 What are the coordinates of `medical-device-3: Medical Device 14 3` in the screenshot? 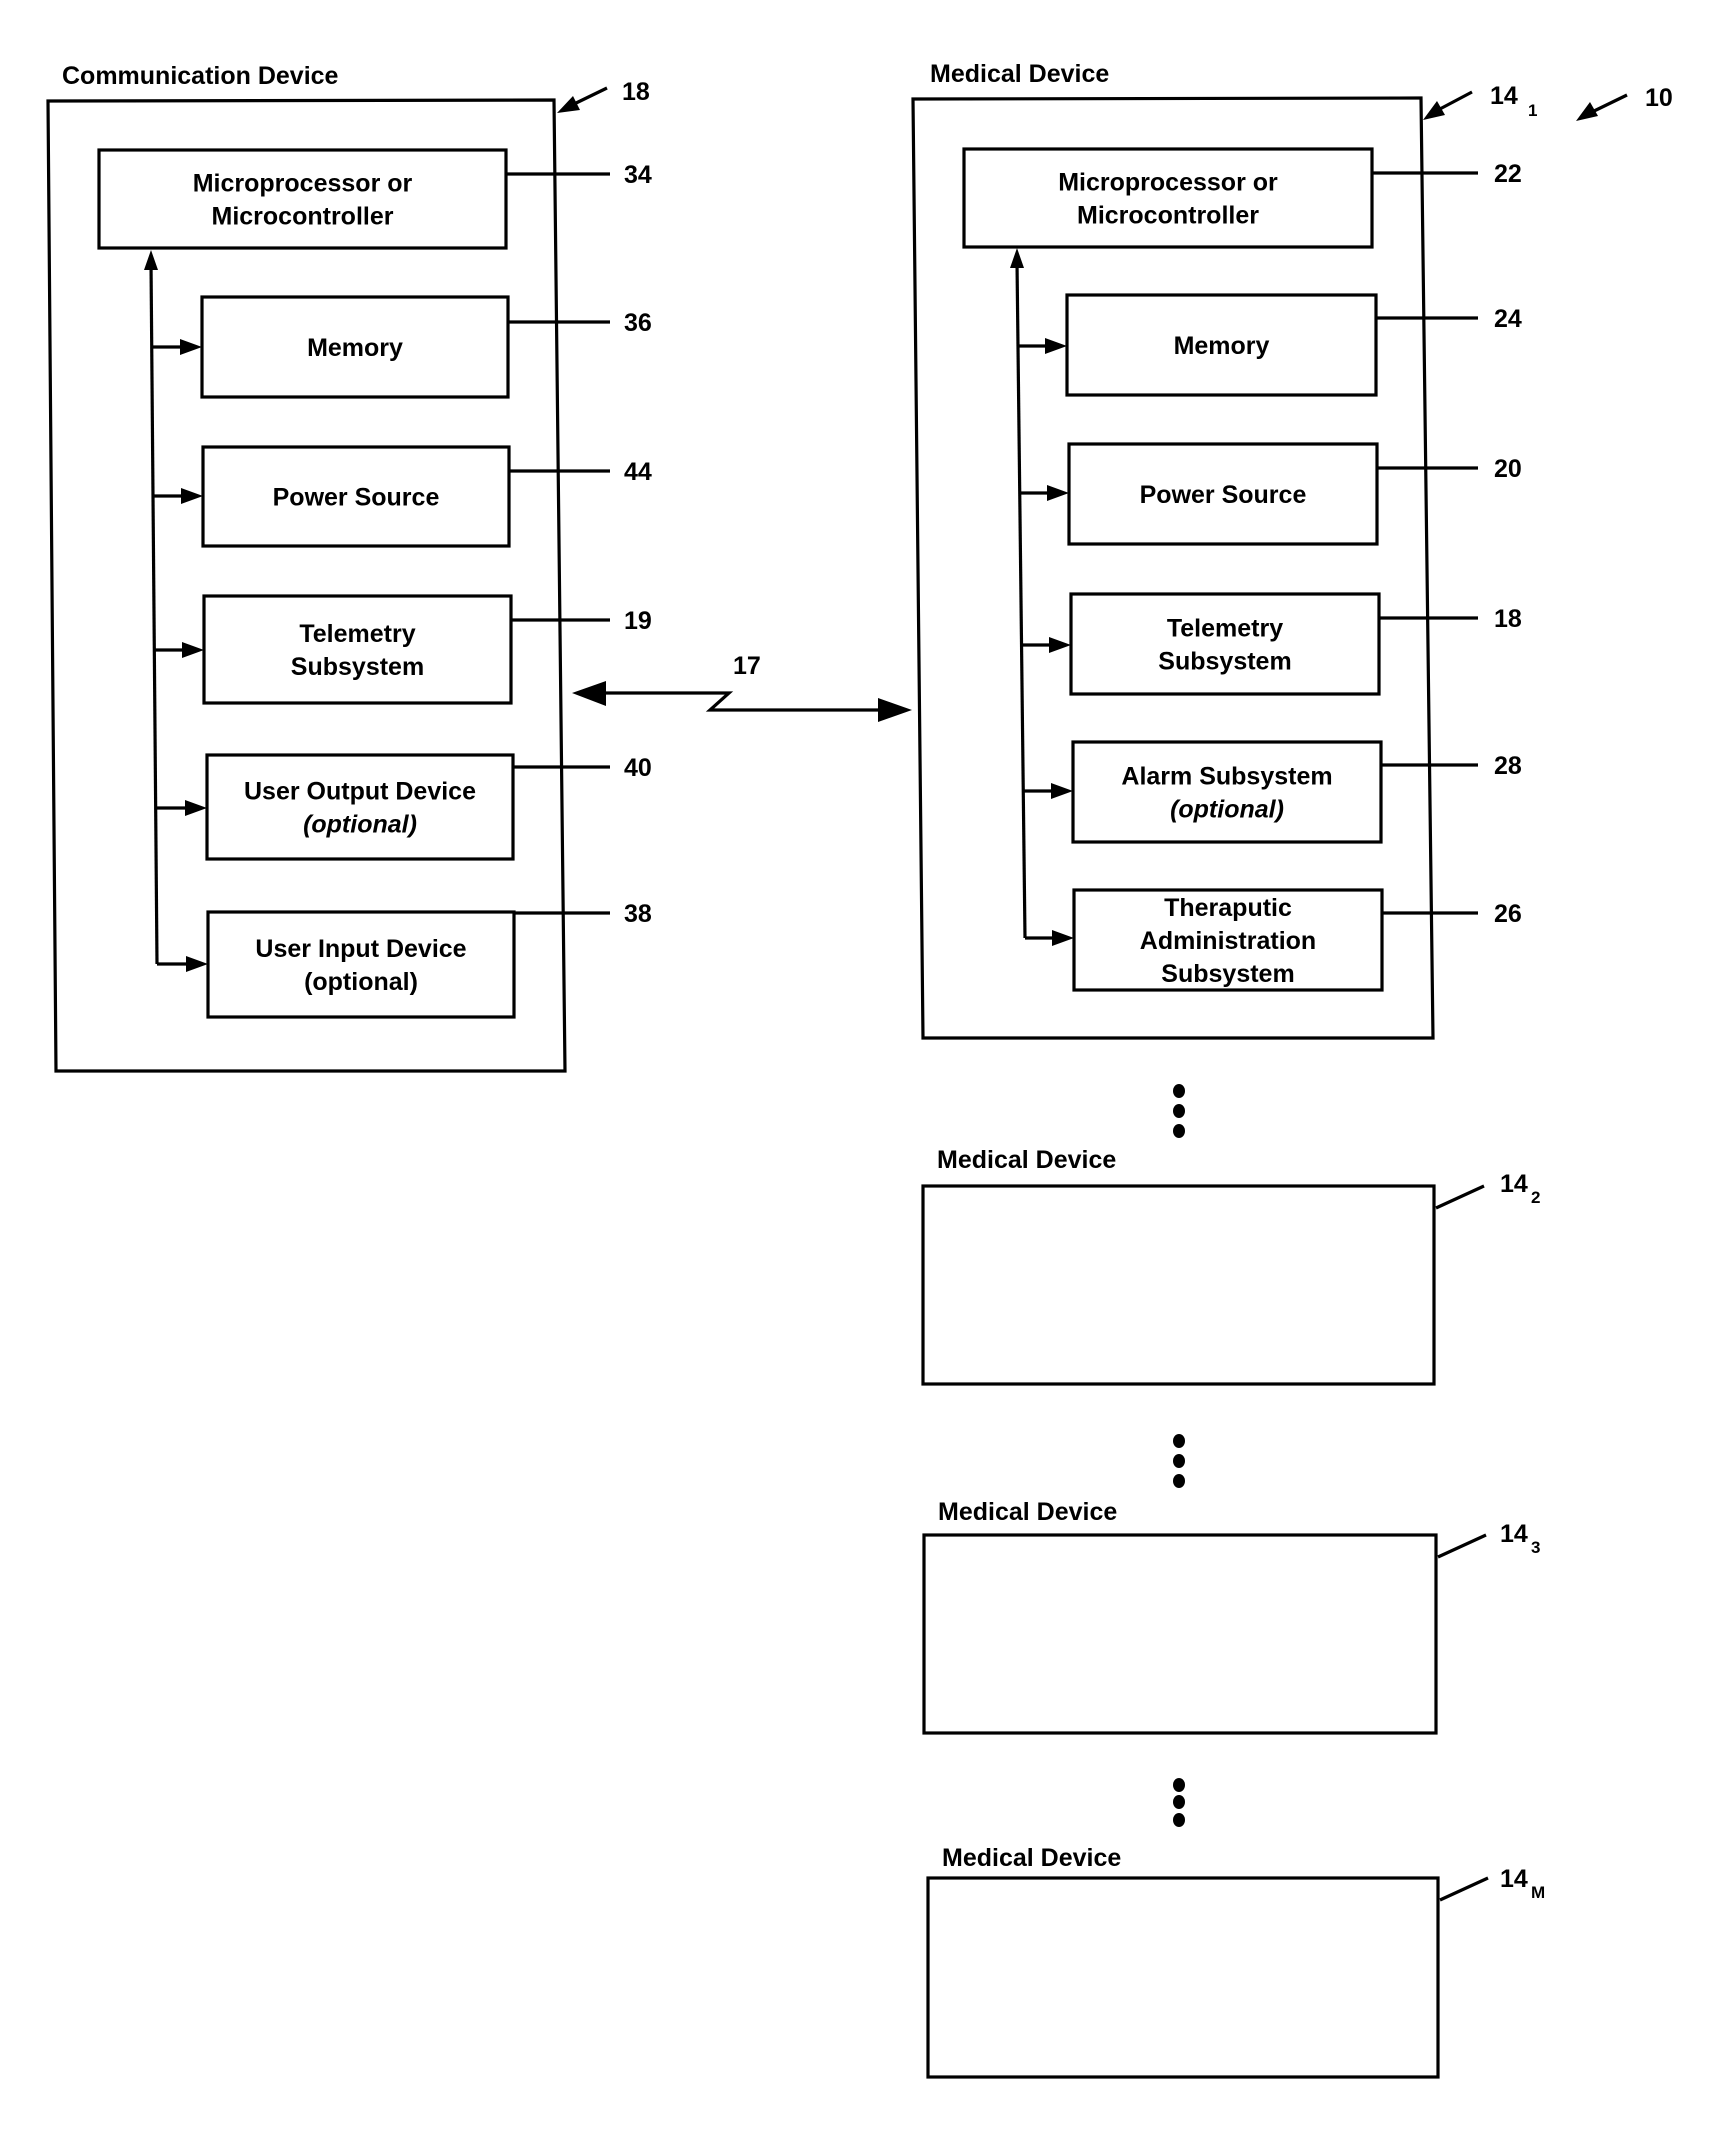 It's located at (1231, 1584).